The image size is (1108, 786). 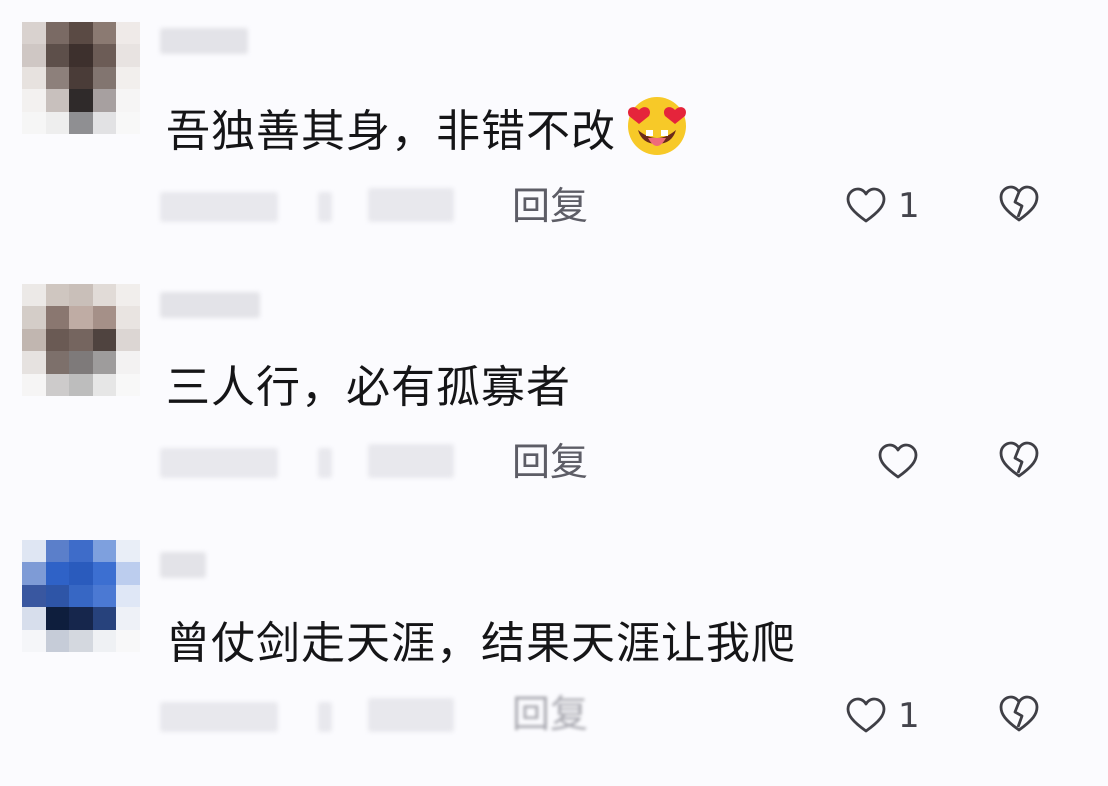 I want to click on comment-text-content: 曾仗剑走天涯，结果天涯让我爬, so click(x=481, y=643).